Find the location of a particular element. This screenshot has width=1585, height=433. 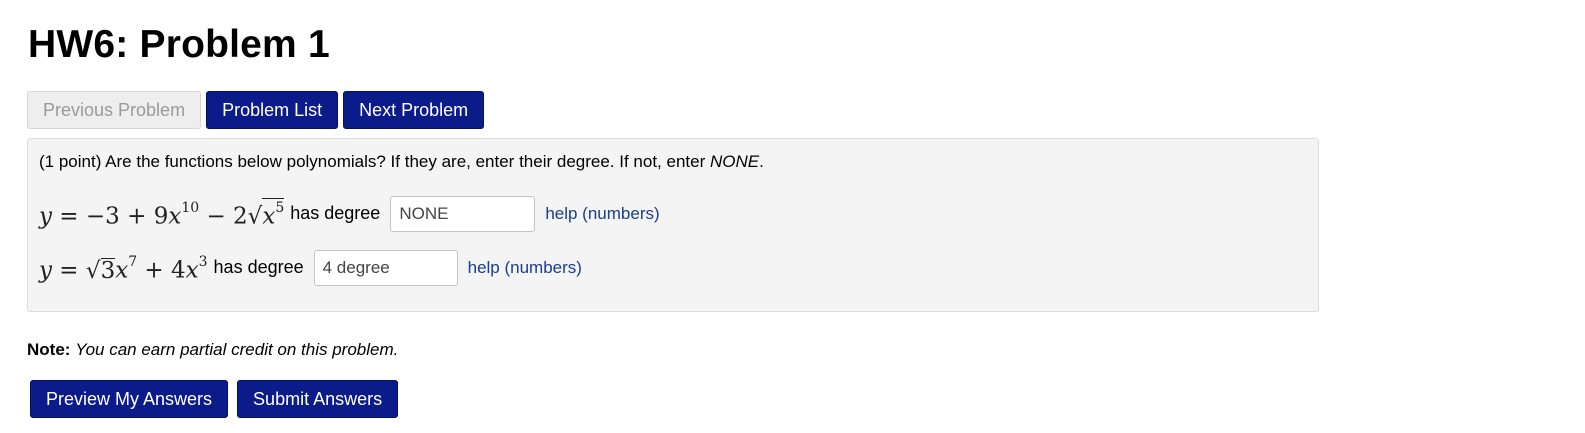

instructions-end: . is located at coordinates (761, 161).